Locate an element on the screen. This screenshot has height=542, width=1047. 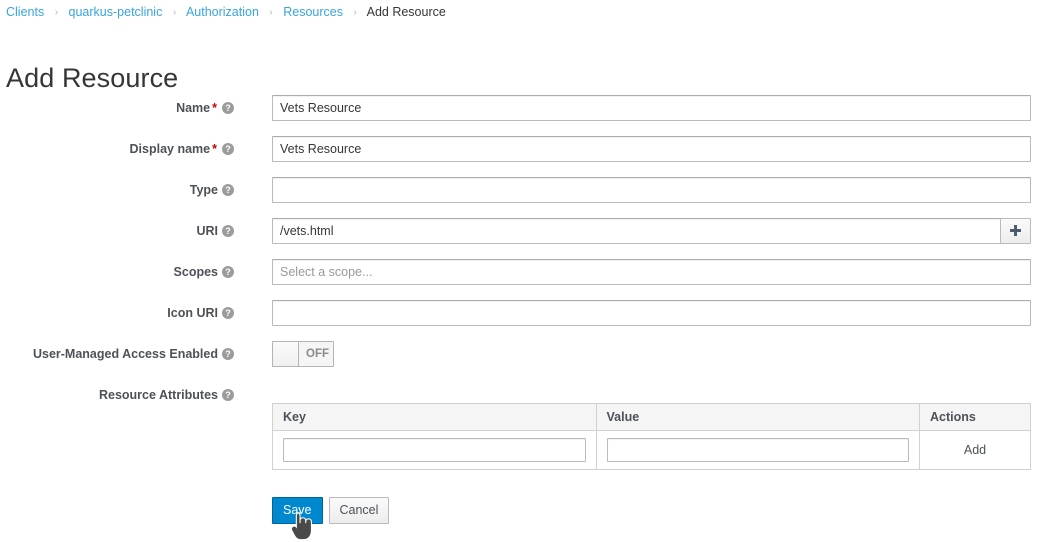
attribute-value-input is located at coordinates (757, 450).